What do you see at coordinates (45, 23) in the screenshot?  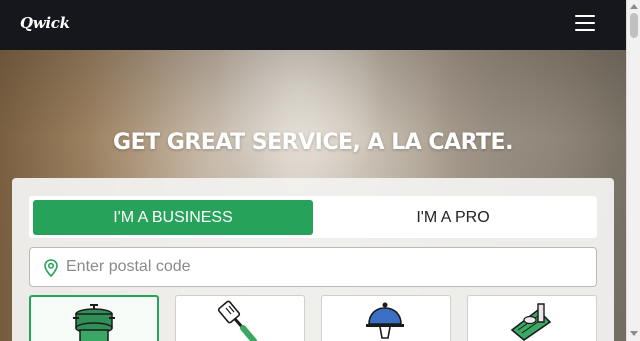 I see `qwick-logo: Qwick` at bounding box center [45, 23].